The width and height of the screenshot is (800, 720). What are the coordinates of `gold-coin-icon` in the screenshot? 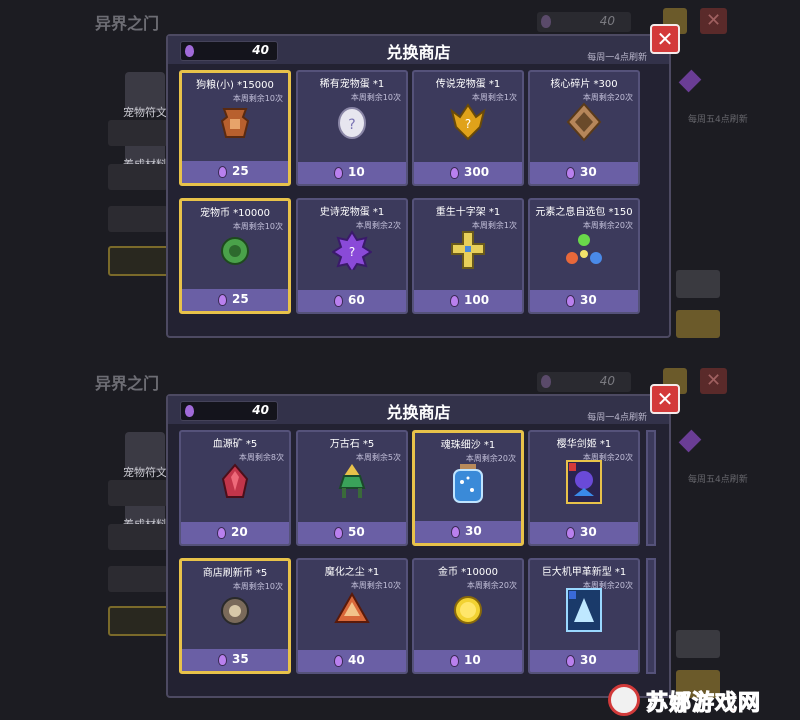 It's located at (468, 612).